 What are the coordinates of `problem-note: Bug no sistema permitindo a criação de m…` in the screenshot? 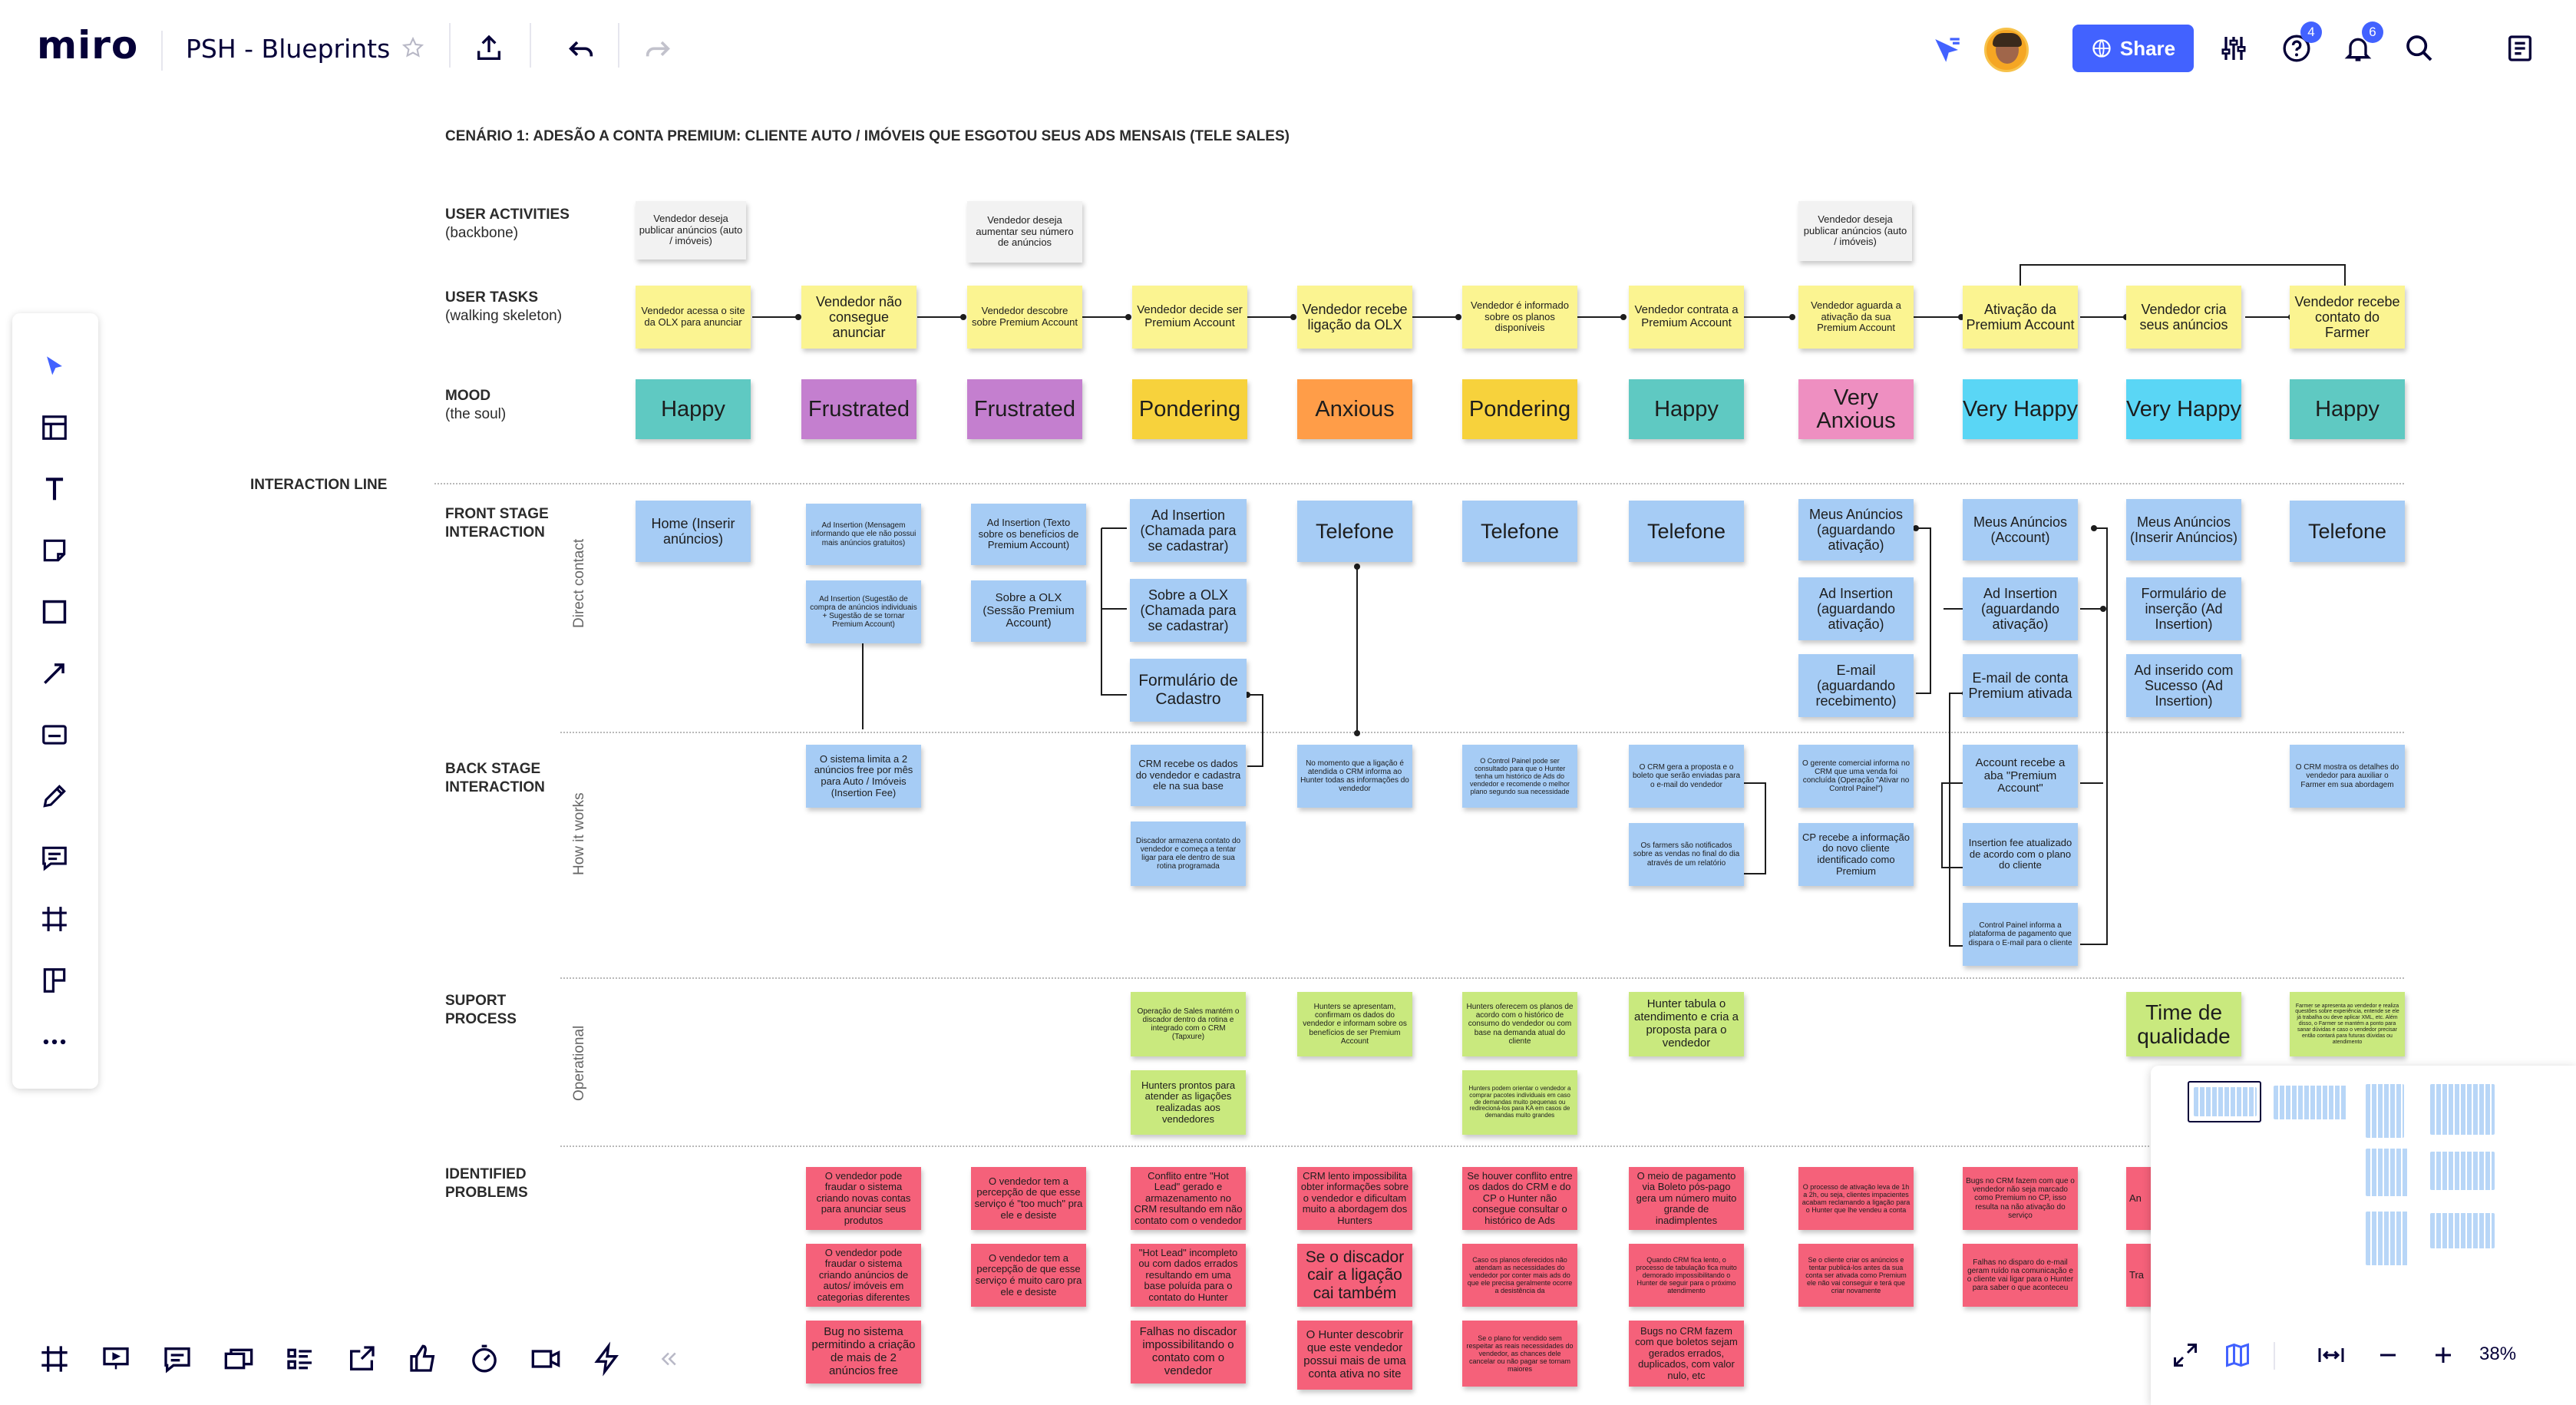 It's located at (863, 1352).